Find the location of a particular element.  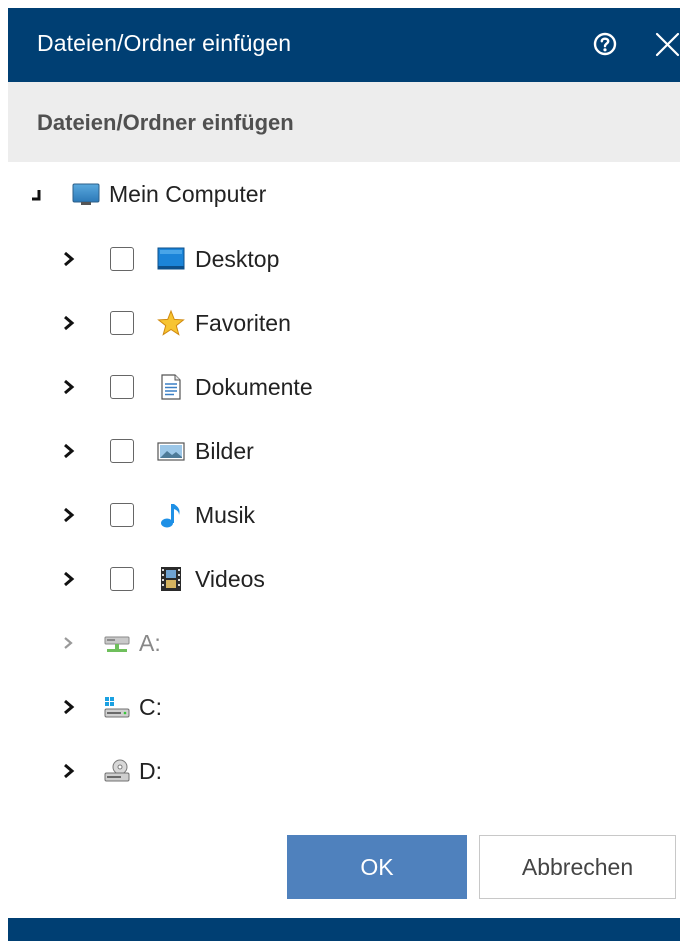

tree-item-favoriten: Favoriten is located at coordinates (340, 323).